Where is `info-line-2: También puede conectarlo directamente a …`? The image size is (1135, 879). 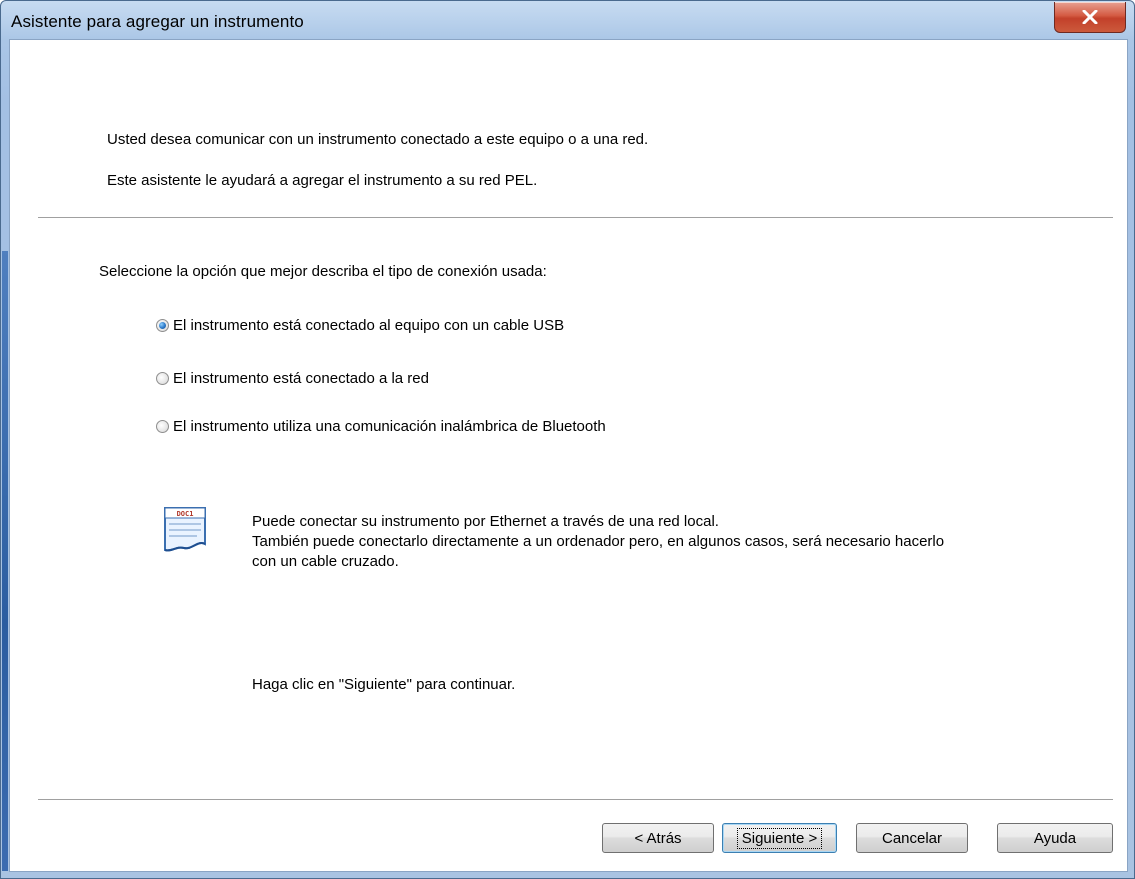 info-line-2: También puede conectarlo directamente a … is located at coordinates (598, 541).